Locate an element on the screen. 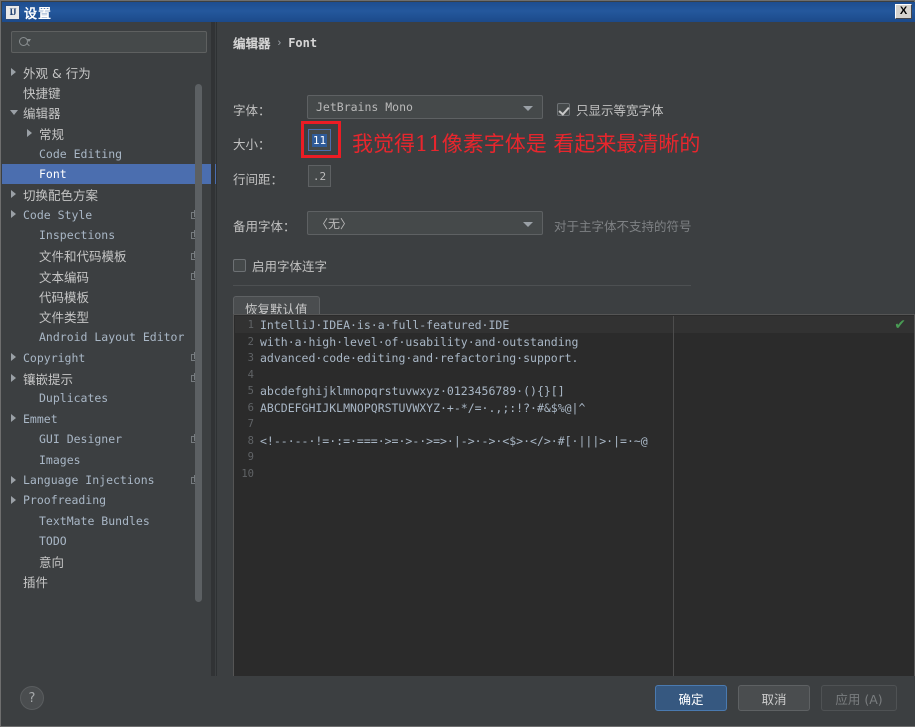 Image resolution: width=915 pixels, height=727 pixels. sidebar-scrollbar-thumb is located at coordinates (198, 343).